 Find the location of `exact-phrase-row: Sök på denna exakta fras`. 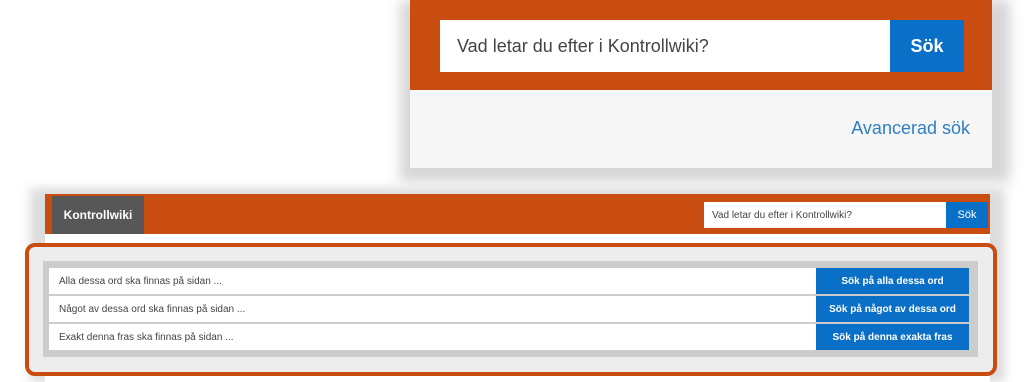

exact-phrase-row: Sök på denna exakta fras is located at coordinates (509, 337).